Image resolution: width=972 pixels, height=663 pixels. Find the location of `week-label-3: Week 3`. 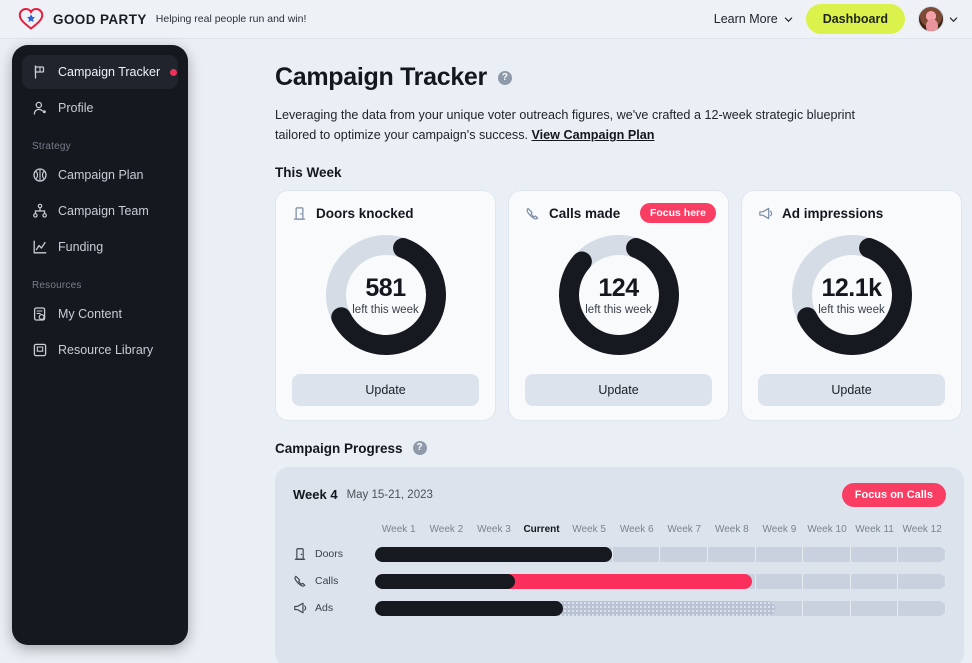

week-label-3: Week 3 is located at coordinates (494, 529).